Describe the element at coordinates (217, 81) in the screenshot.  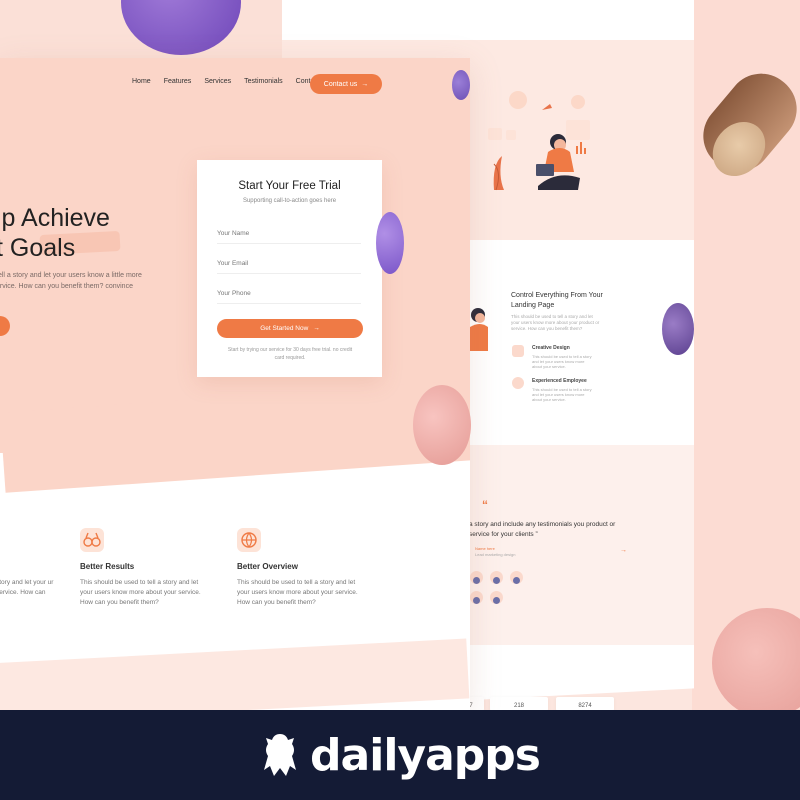
I see `nav-item-services: Services` at that location.